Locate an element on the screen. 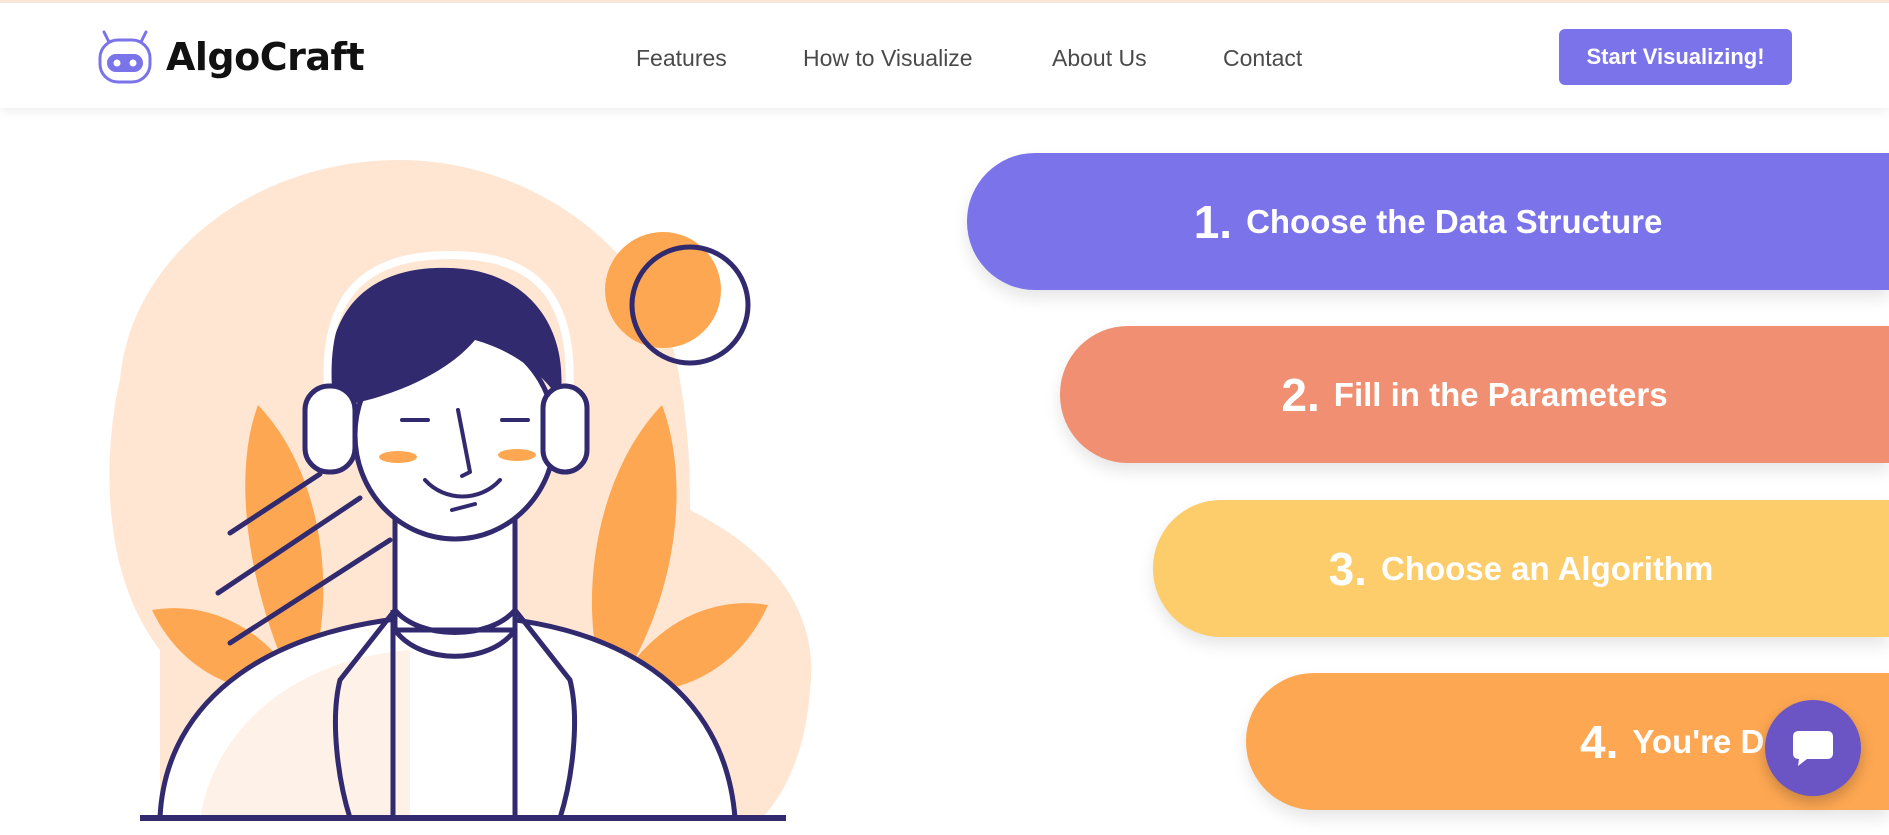 This screenshot has width=1889, height=835. step-number: 3. is located at coordinates (1347, 568).